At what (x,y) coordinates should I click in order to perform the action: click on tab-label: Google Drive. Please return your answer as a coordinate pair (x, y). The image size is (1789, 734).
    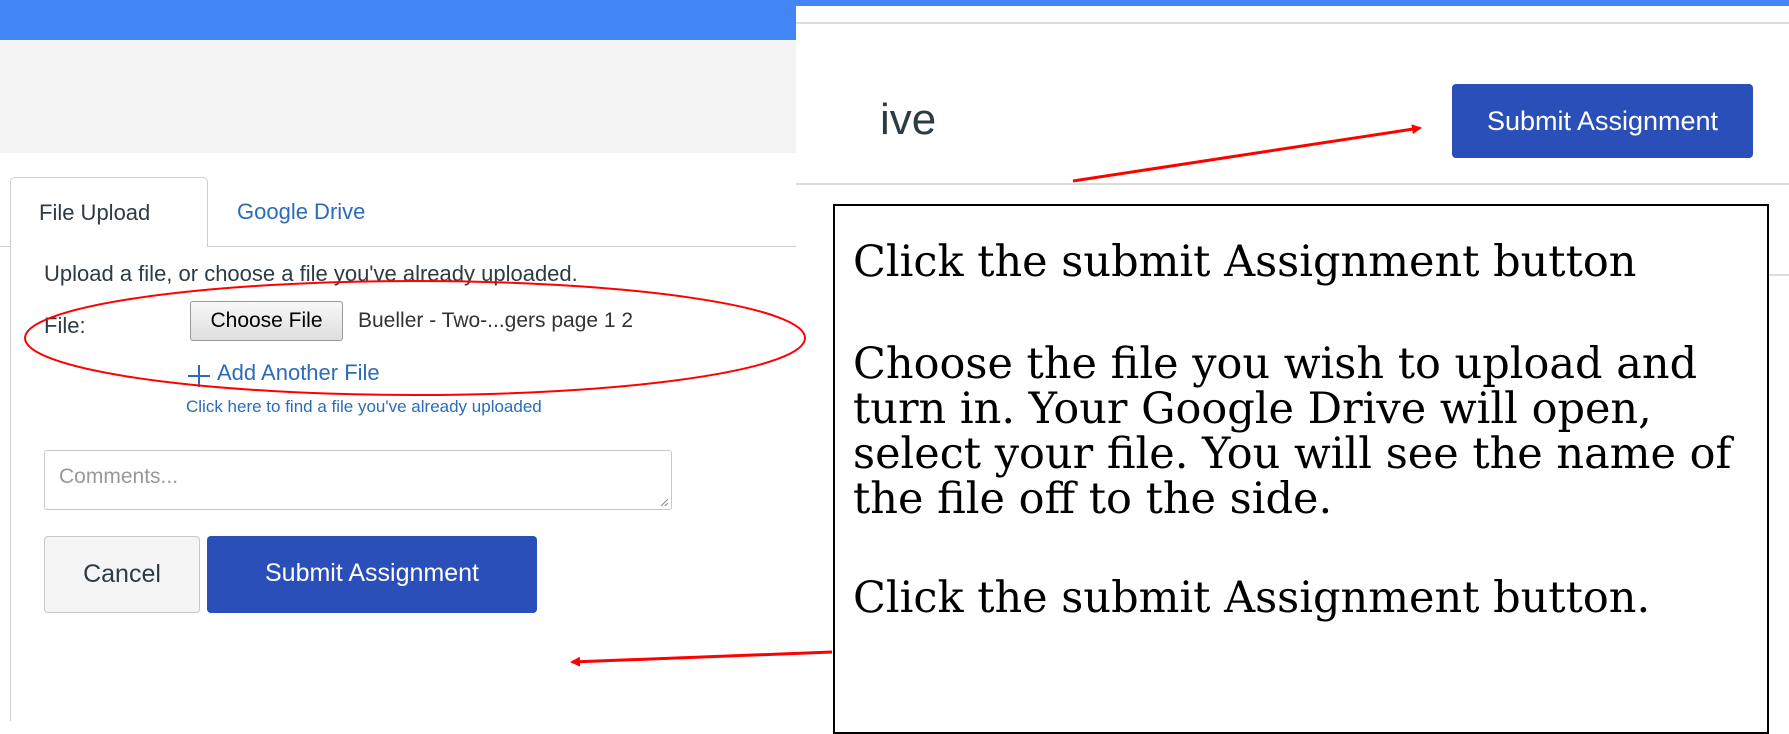
    Looking at the image, I should click on (301, 211).